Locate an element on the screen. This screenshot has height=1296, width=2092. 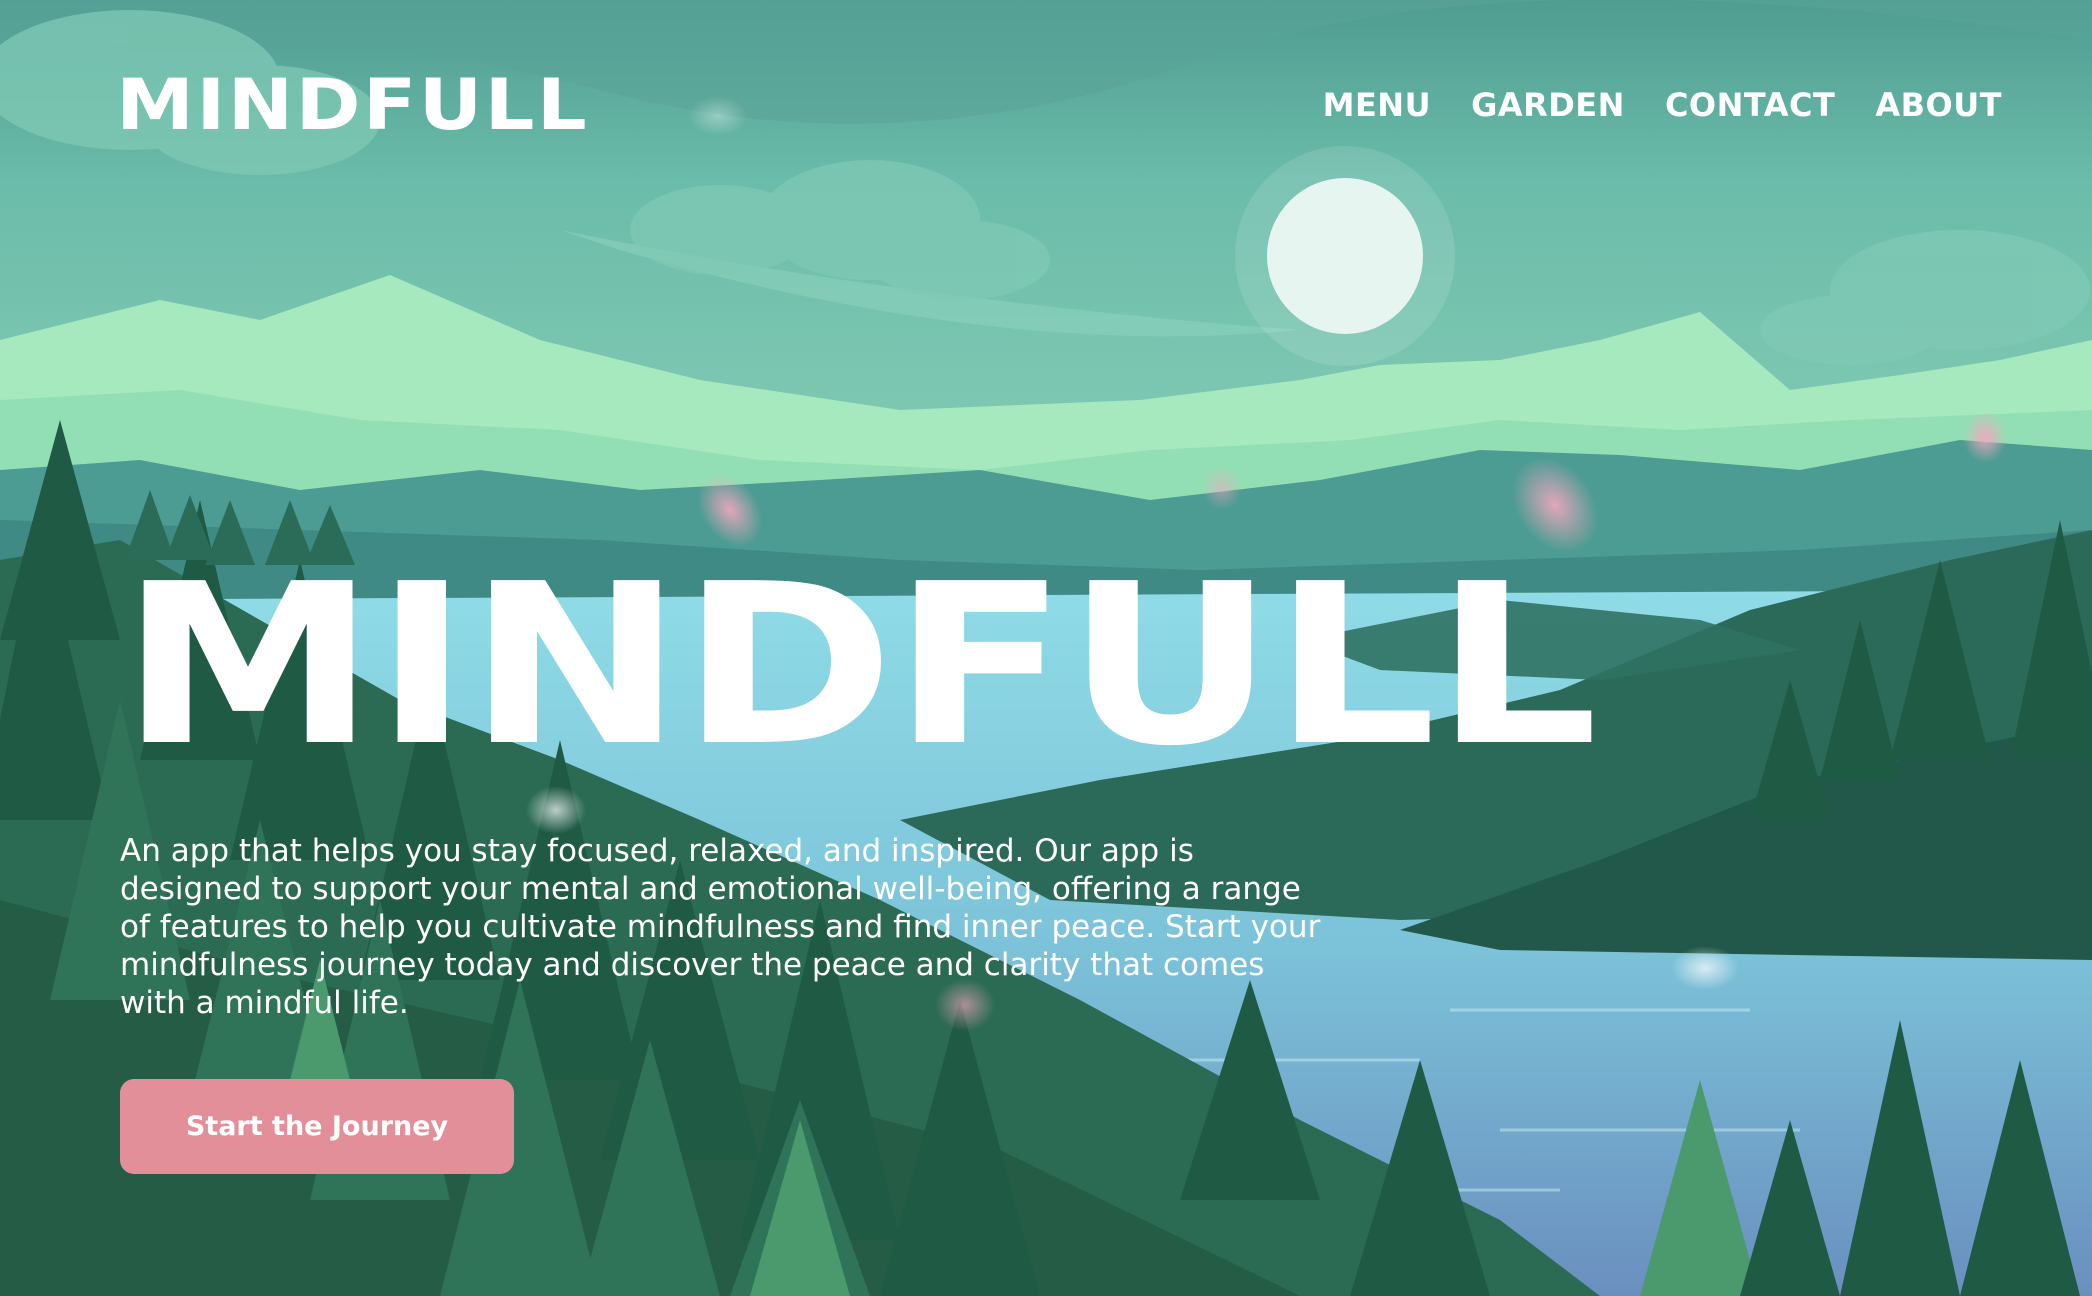
nav-item-menu: MENU is located at coordinates (1377, 105).